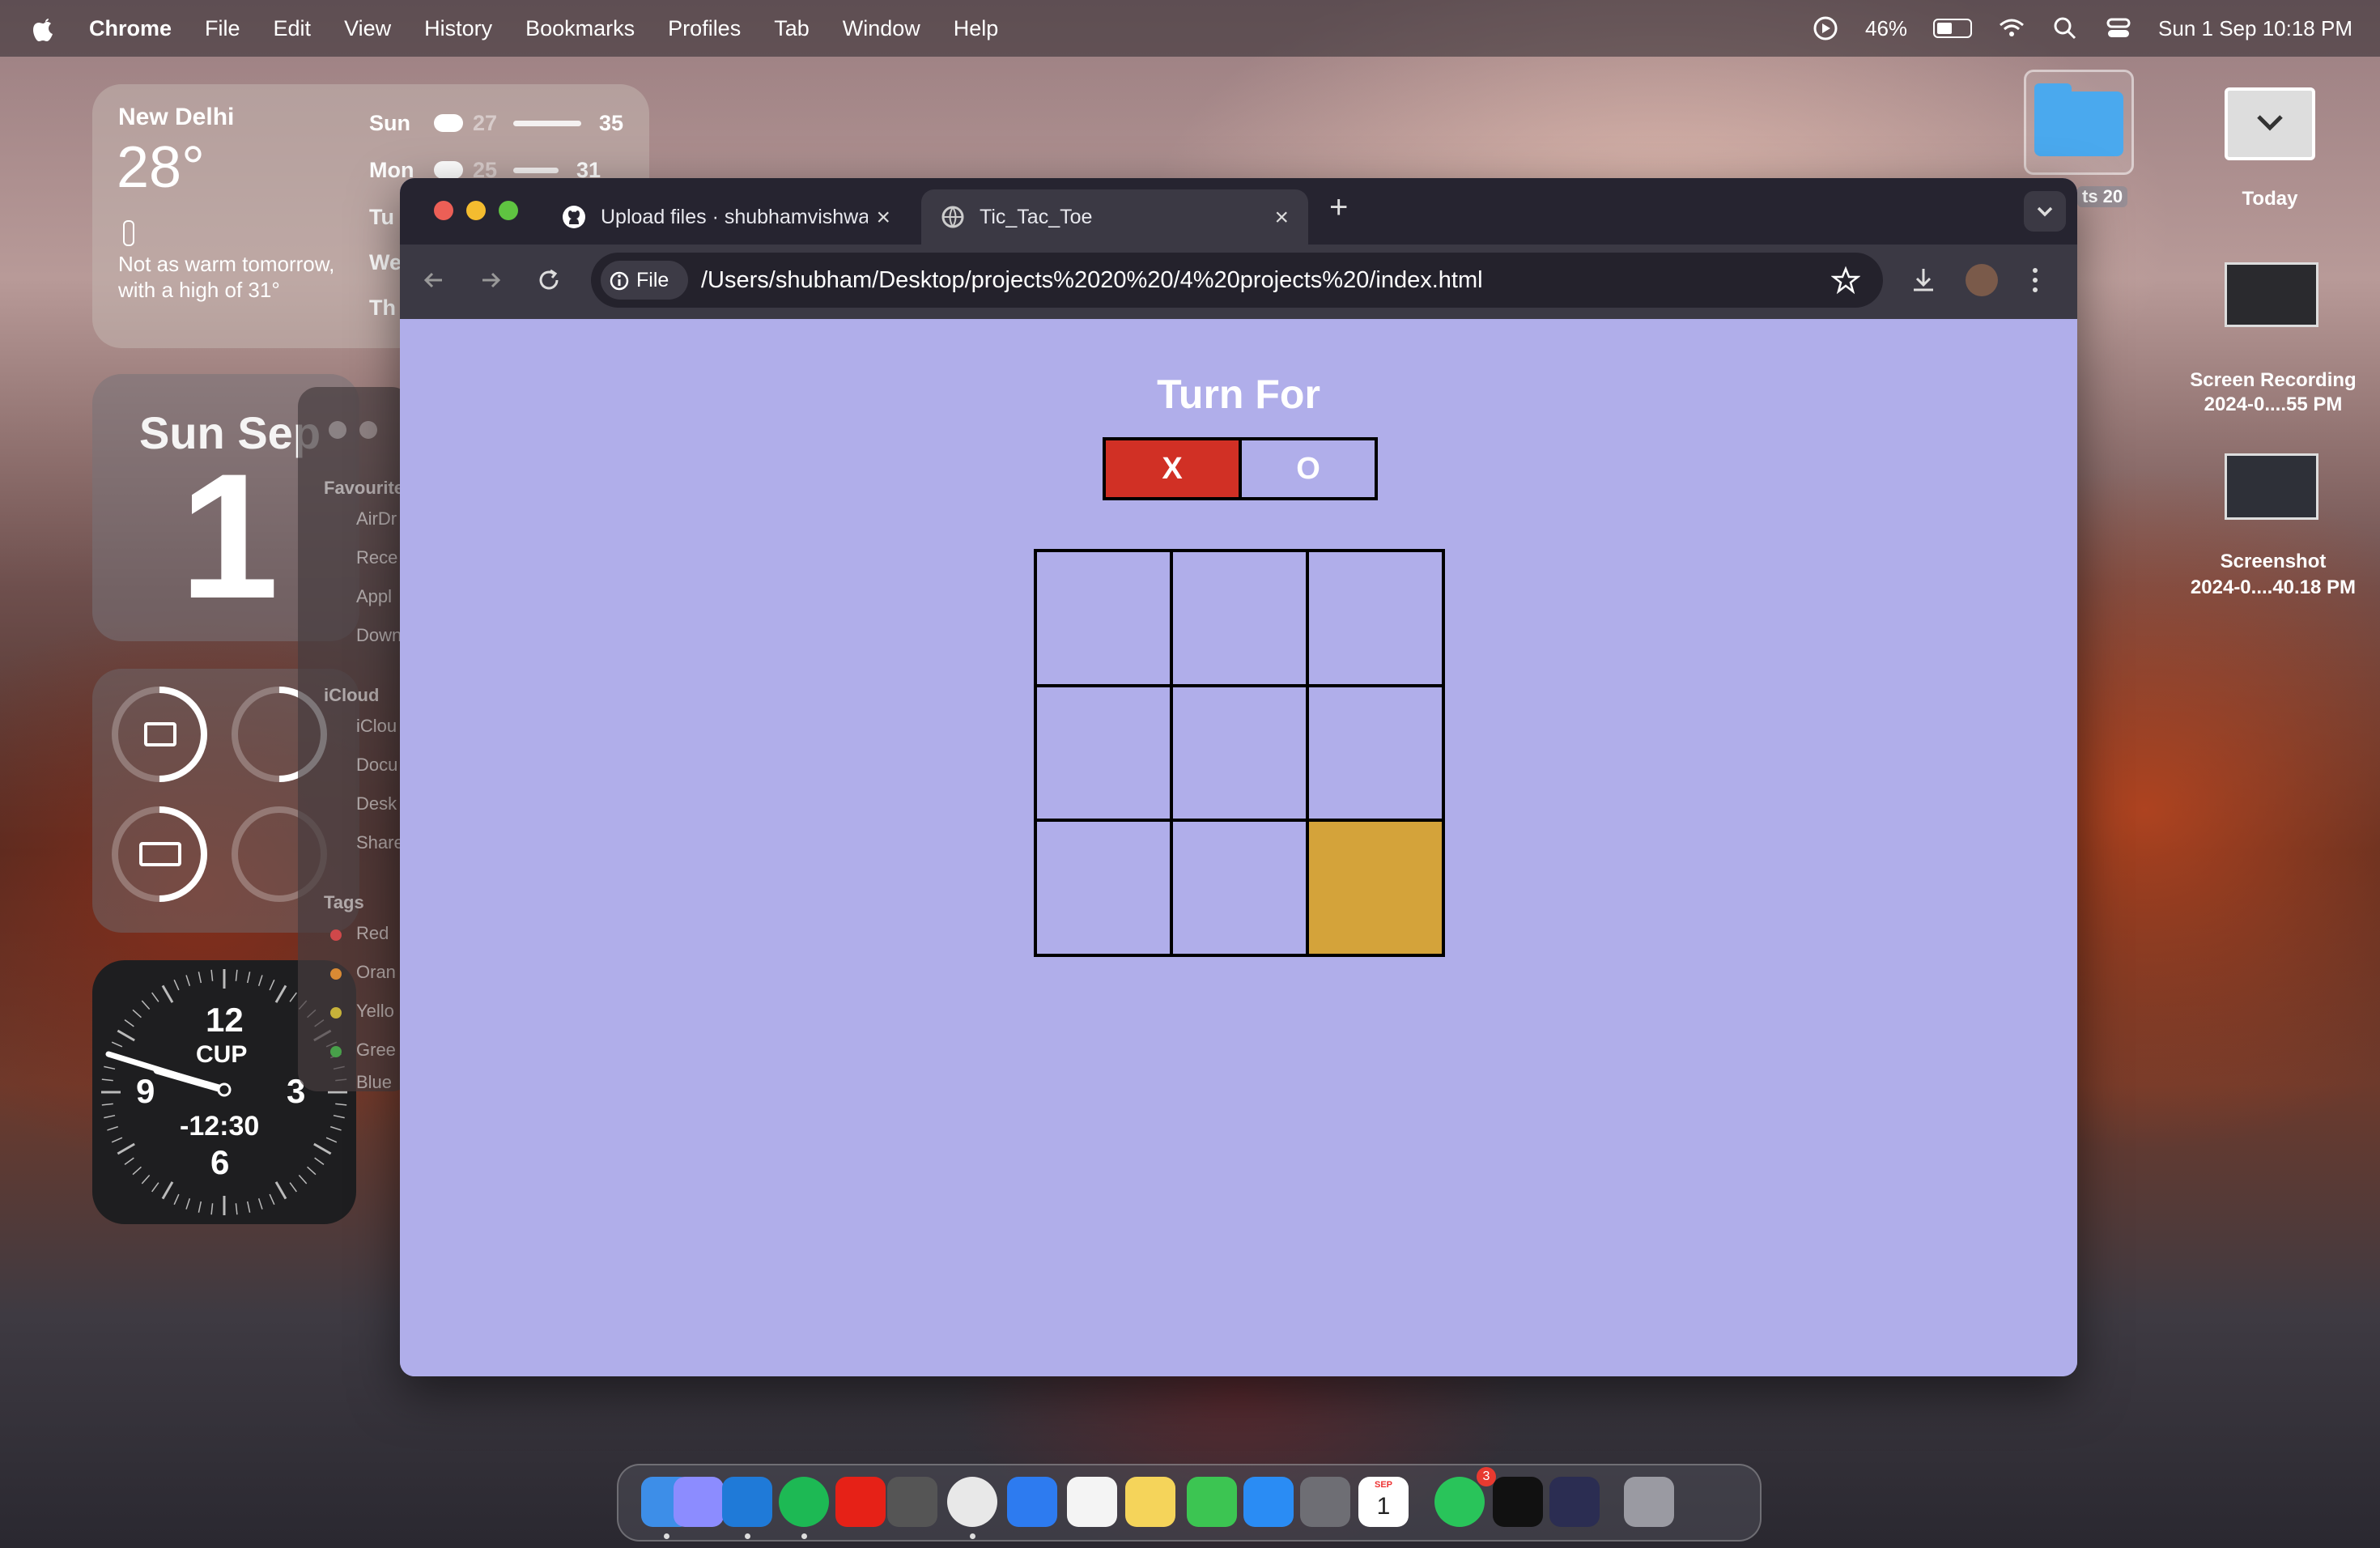 This screenshot has width=2380, height=1548. Describe the element at coordinates (1338, 207) in the screenshot. I see `new-tab-button: +` at that location.